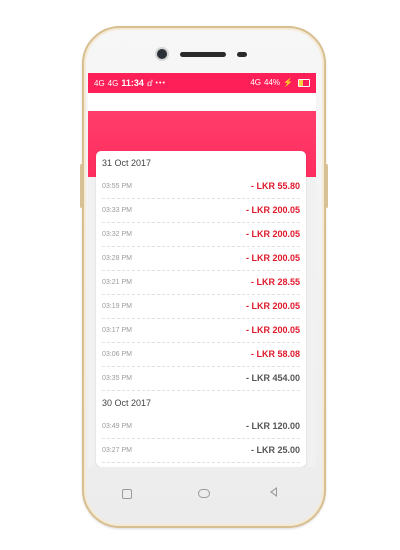 The image size is (400, 550). What do you see at coordinates (272, 426) in the screenshot?
I see `transaction-amount: - LKR 120.00` at bounding box center [272, 426].